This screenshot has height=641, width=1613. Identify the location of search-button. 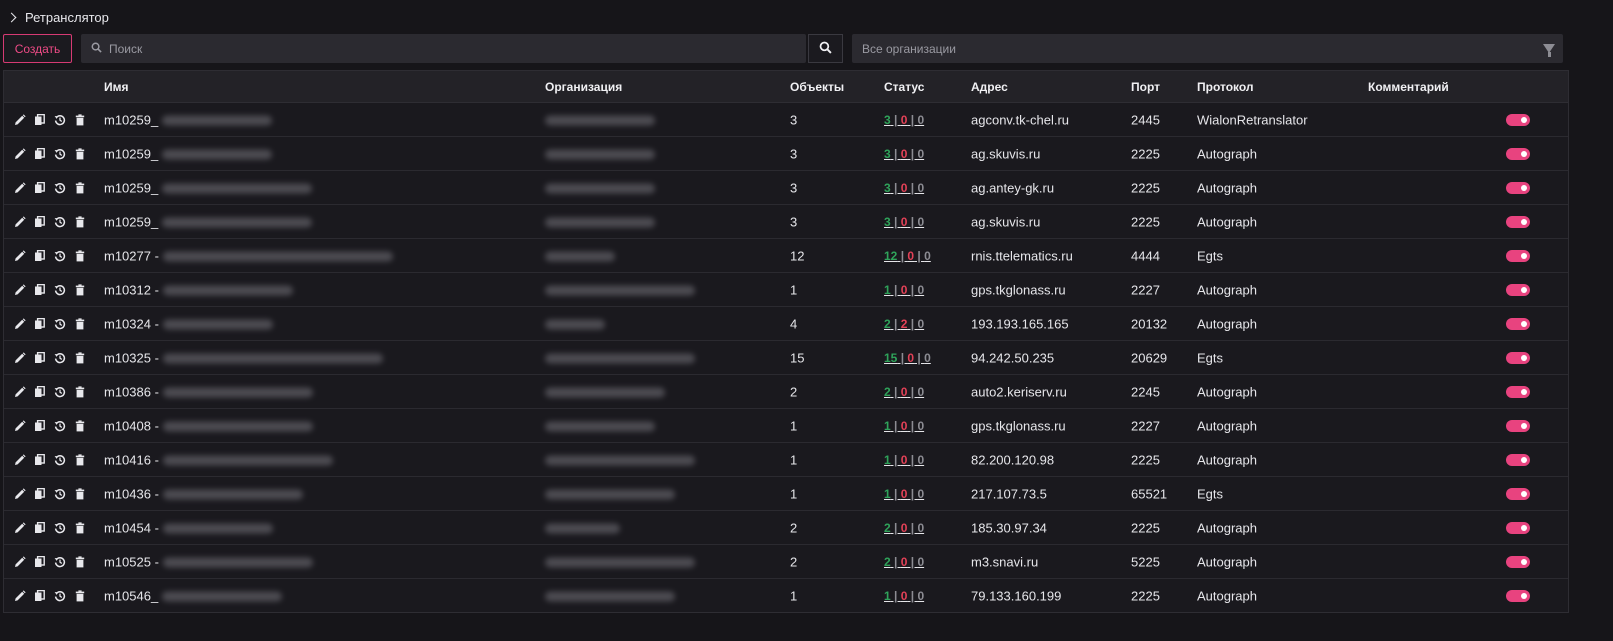
(825, 48).